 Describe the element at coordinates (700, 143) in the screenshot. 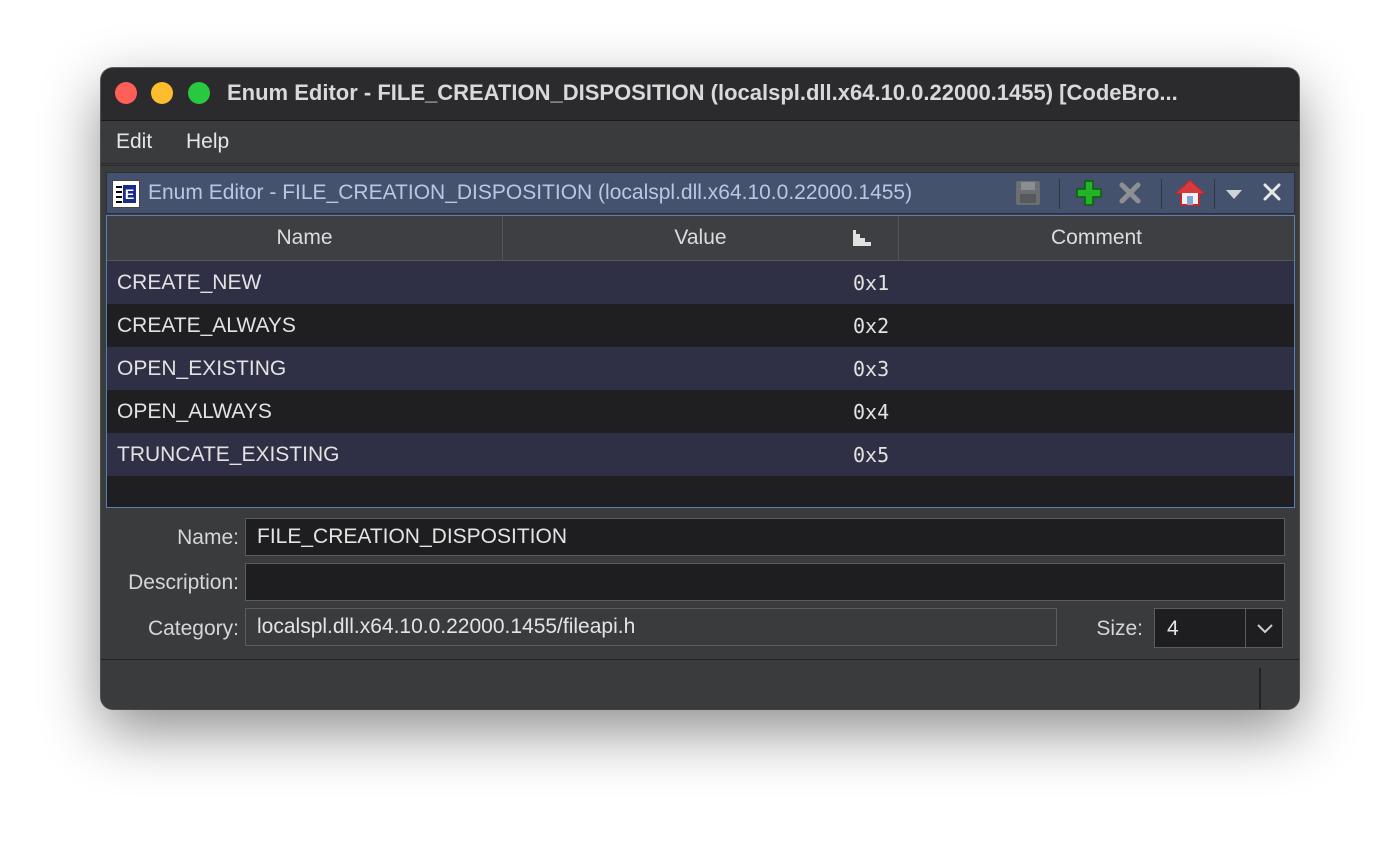

I see `menu-bar: Edit Help` at that location.